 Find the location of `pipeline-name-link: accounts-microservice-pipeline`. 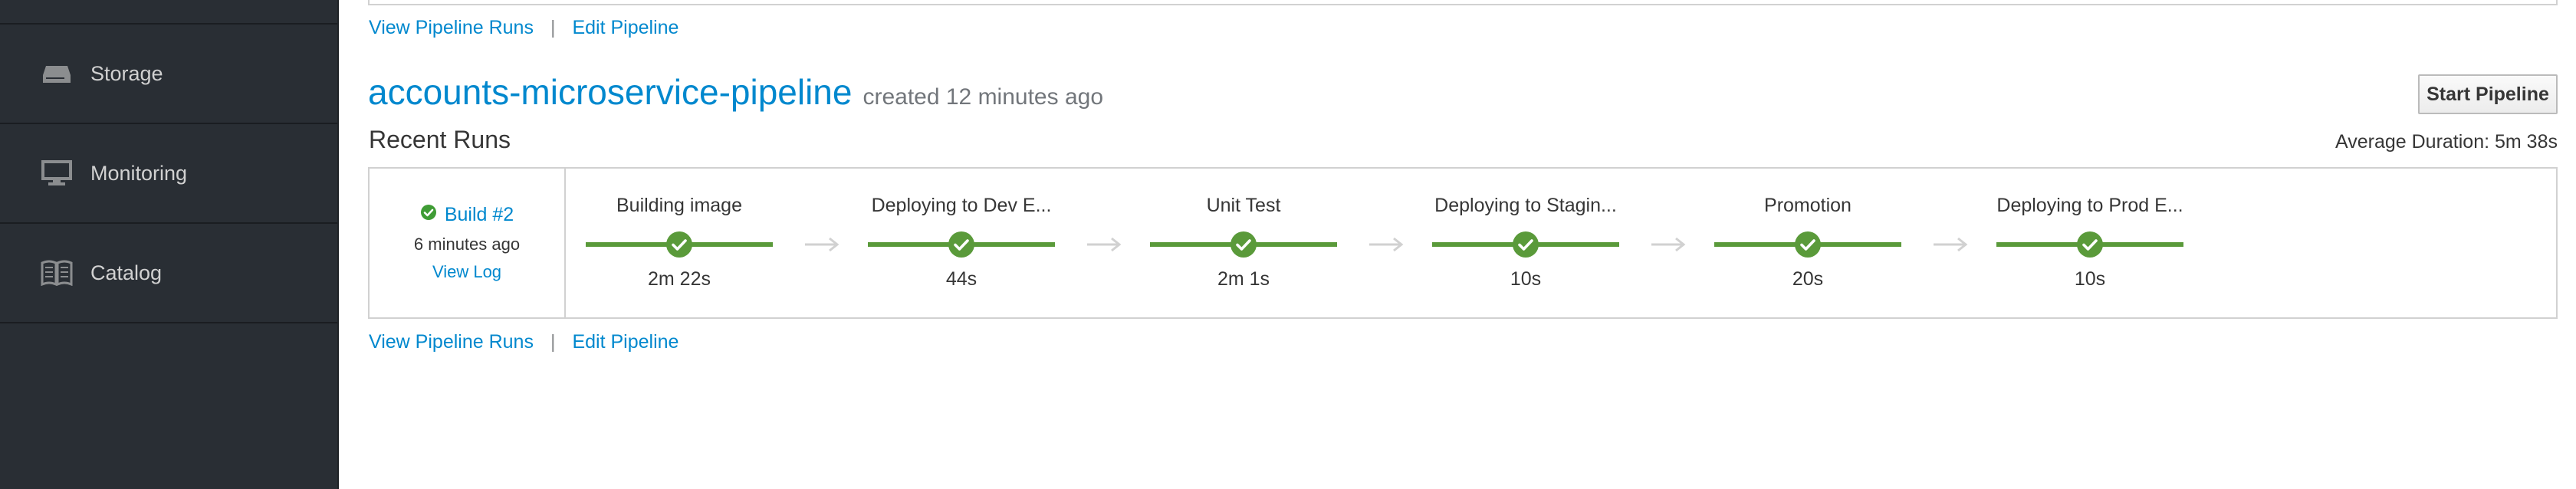

pipeline-name-link: accounts-microservice-pipeline is located at coordinates (610, 92).